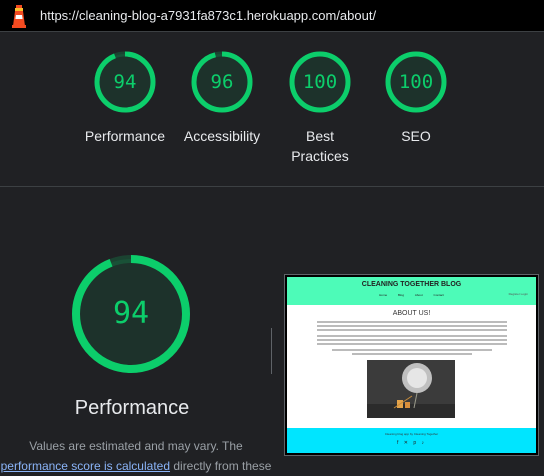 The width and height of the screenshot is (544, 476). I want to click on screenshot-dandelion-image, so click(411, 389).